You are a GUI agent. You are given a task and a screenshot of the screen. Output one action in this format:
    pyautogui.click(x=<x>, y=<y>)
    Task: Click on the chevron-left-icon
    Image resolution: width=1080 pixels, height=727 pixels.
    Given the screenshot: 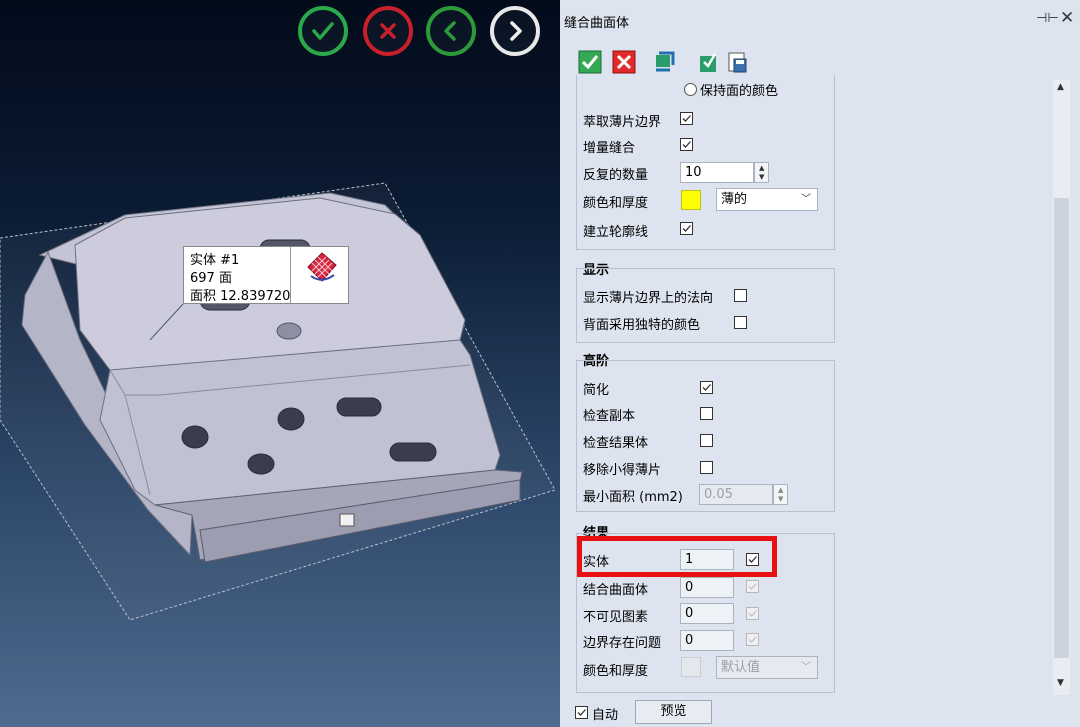 What is the action you would take?
    pyautogui.click(x=450, y=31)
    